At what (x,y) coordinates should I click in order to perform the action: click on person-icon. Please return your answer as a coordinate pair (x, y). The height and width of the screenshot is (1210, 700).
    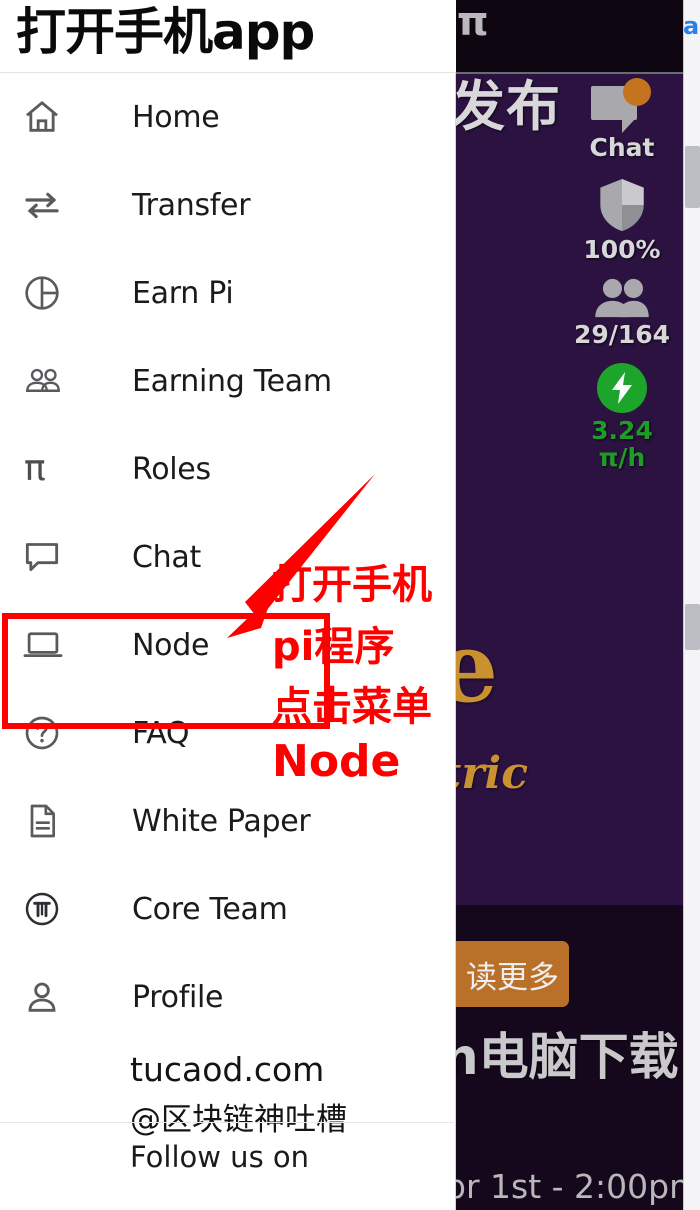
    Looking at the image, I should click on (51, 997).